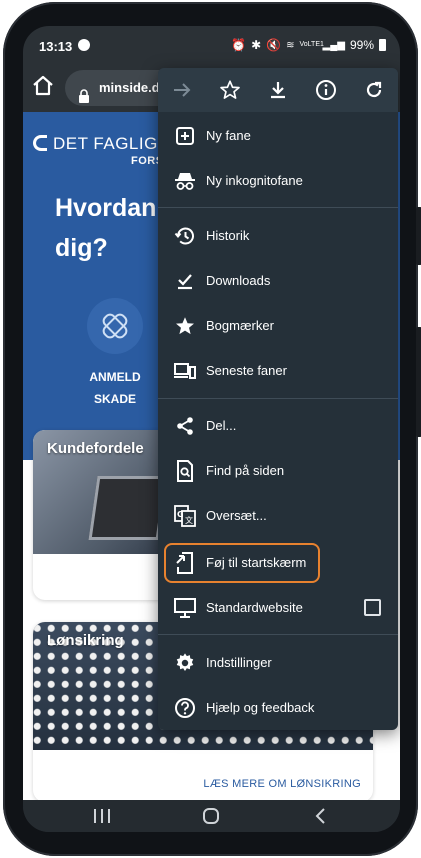 The image size is (421, 858). Describe the element at coordinates (185, 708) in the screenshot. I see `help-icon` at that location.